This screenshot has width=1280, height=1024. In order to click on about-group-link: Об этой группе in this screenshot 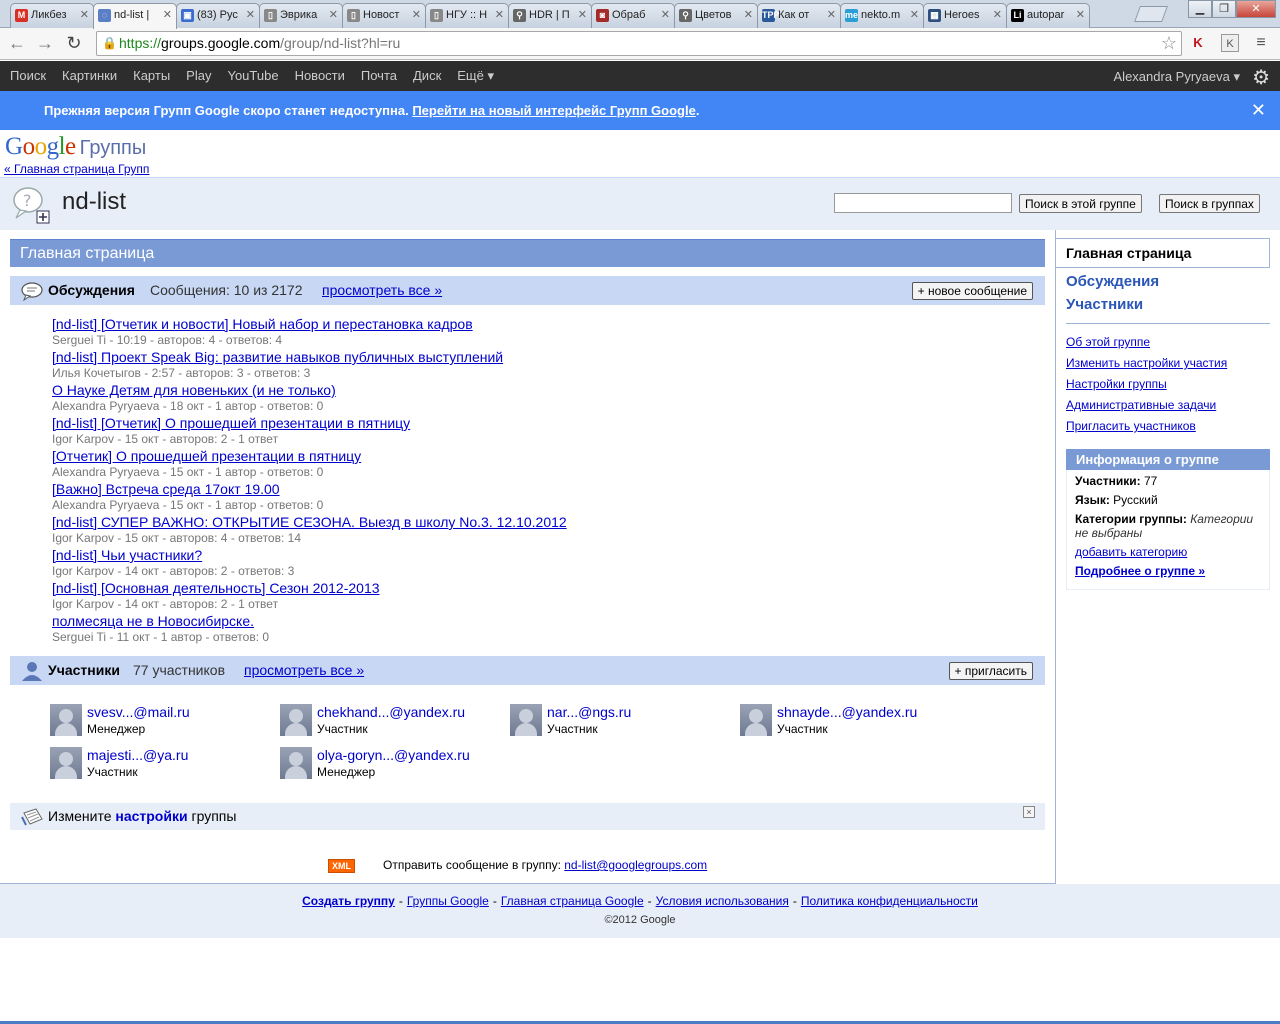, I will do `click(1108, 342)`.